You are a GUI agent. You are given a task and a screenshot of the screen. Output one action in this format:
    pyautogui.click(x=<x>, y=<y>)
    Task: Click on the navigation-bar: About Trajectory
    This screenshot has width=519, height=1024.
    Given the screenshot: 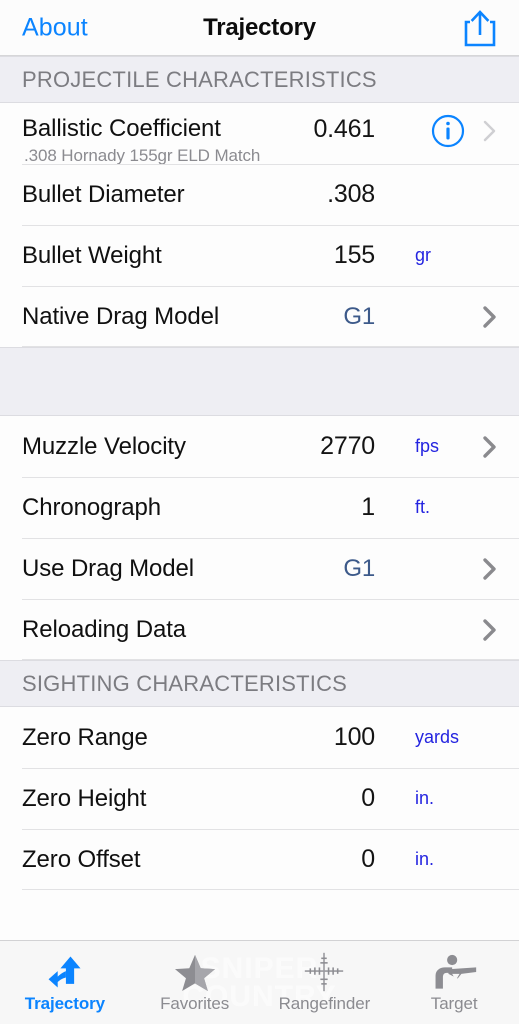 What is the action you would take?
    pyautogui.click(x=259, y=28)
    